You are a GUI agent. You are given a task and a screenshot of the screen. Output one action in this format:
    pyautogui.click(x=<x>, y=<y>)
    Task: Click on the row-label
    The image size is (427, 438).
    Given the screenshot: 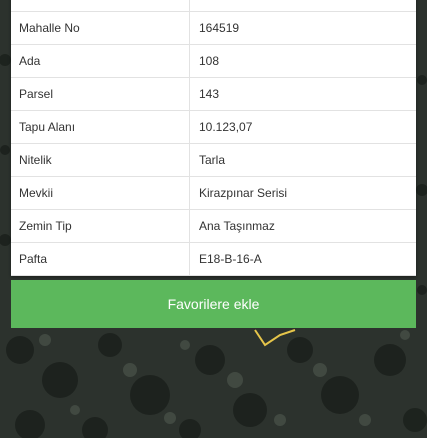 What is the action you would take?
    pyautogui.click(x=100, y=5)
    